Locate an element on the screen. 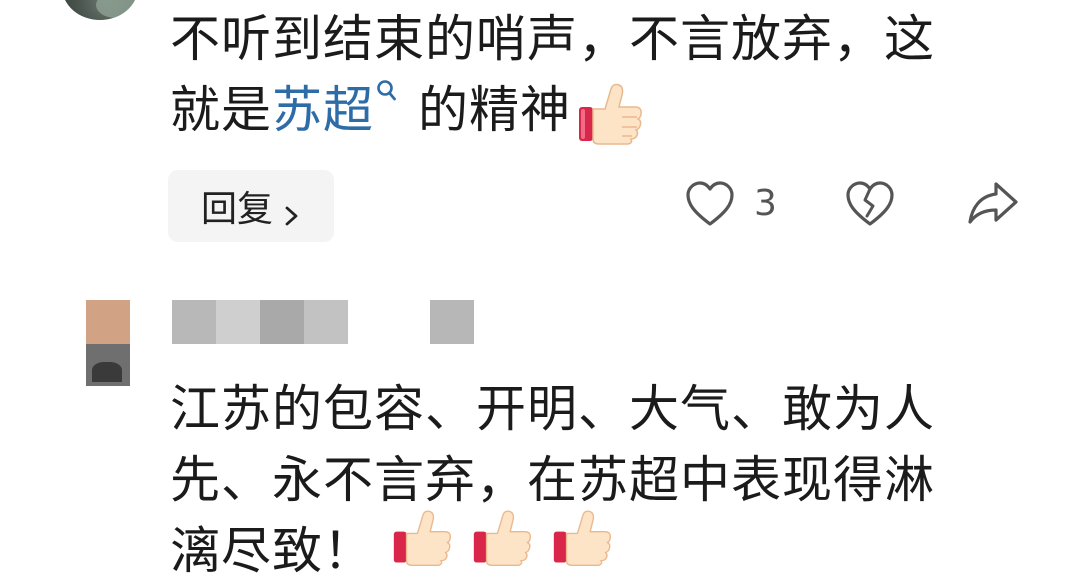 This screenshot has height=587, width=1069. username-blurred: ■■■■■ ■ is located at coordinates (323, 322).